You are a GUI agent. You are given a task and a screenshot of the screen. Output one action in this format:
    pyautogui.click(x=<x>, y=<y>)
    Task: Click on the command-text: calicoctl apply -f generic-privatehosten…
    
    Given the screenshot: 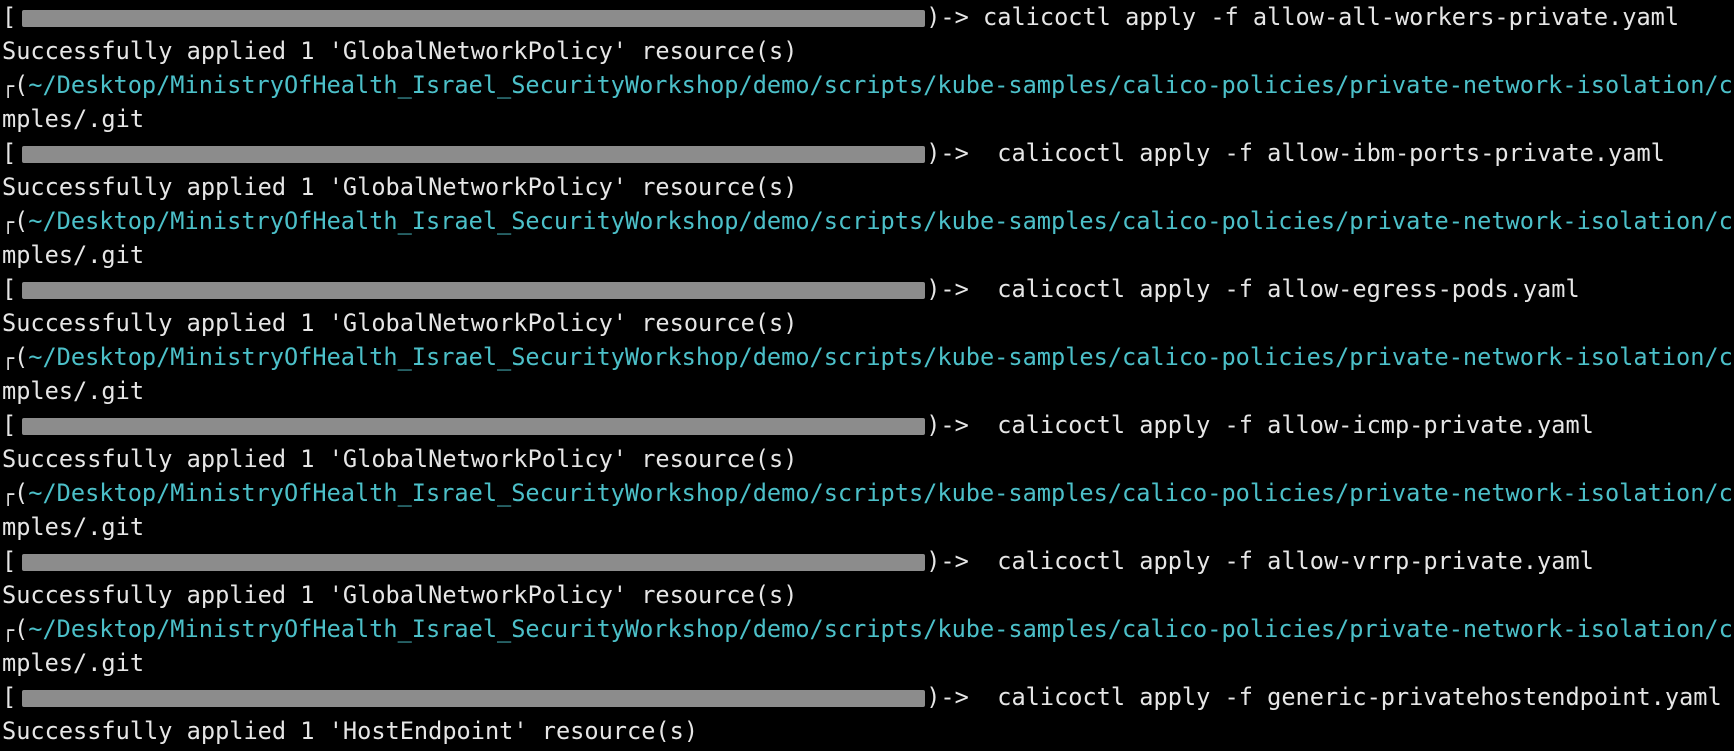 What is the action you would take?
    pyautogui.click(x=1345, y=697)
    